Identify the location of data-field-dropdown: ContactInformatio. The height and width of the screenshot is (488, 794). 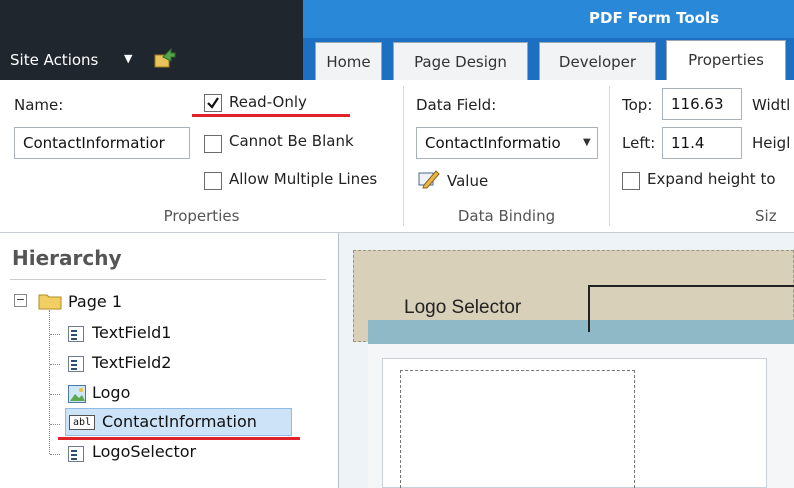
(507, 143).